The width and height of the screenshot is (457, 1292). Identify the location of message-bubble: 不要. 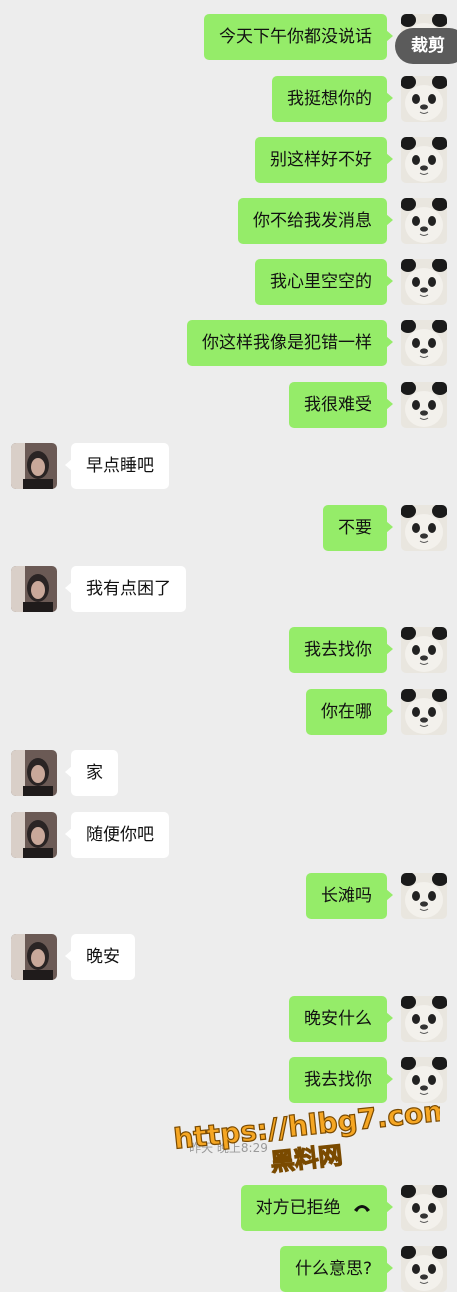
(358, 528).